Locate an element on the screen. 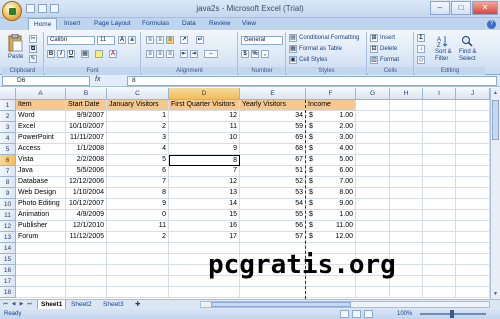 This screenshot has height=319, width=500. row-header-17: 17 is located at coordinates (8, 281).